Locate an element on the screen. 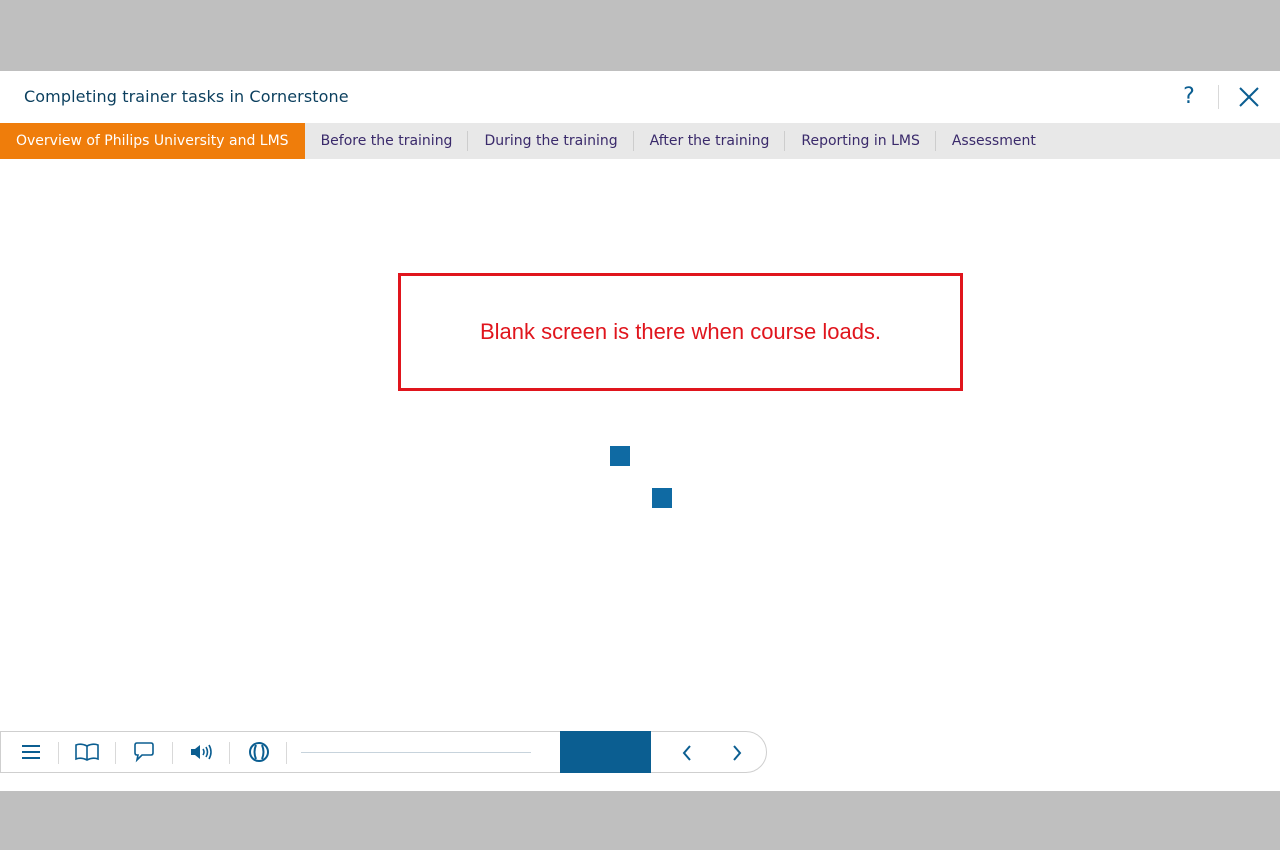 Image resolution: width=1280 pixels, height=850 pixels. glossary-book-icon is located at coordinates (87, 752).